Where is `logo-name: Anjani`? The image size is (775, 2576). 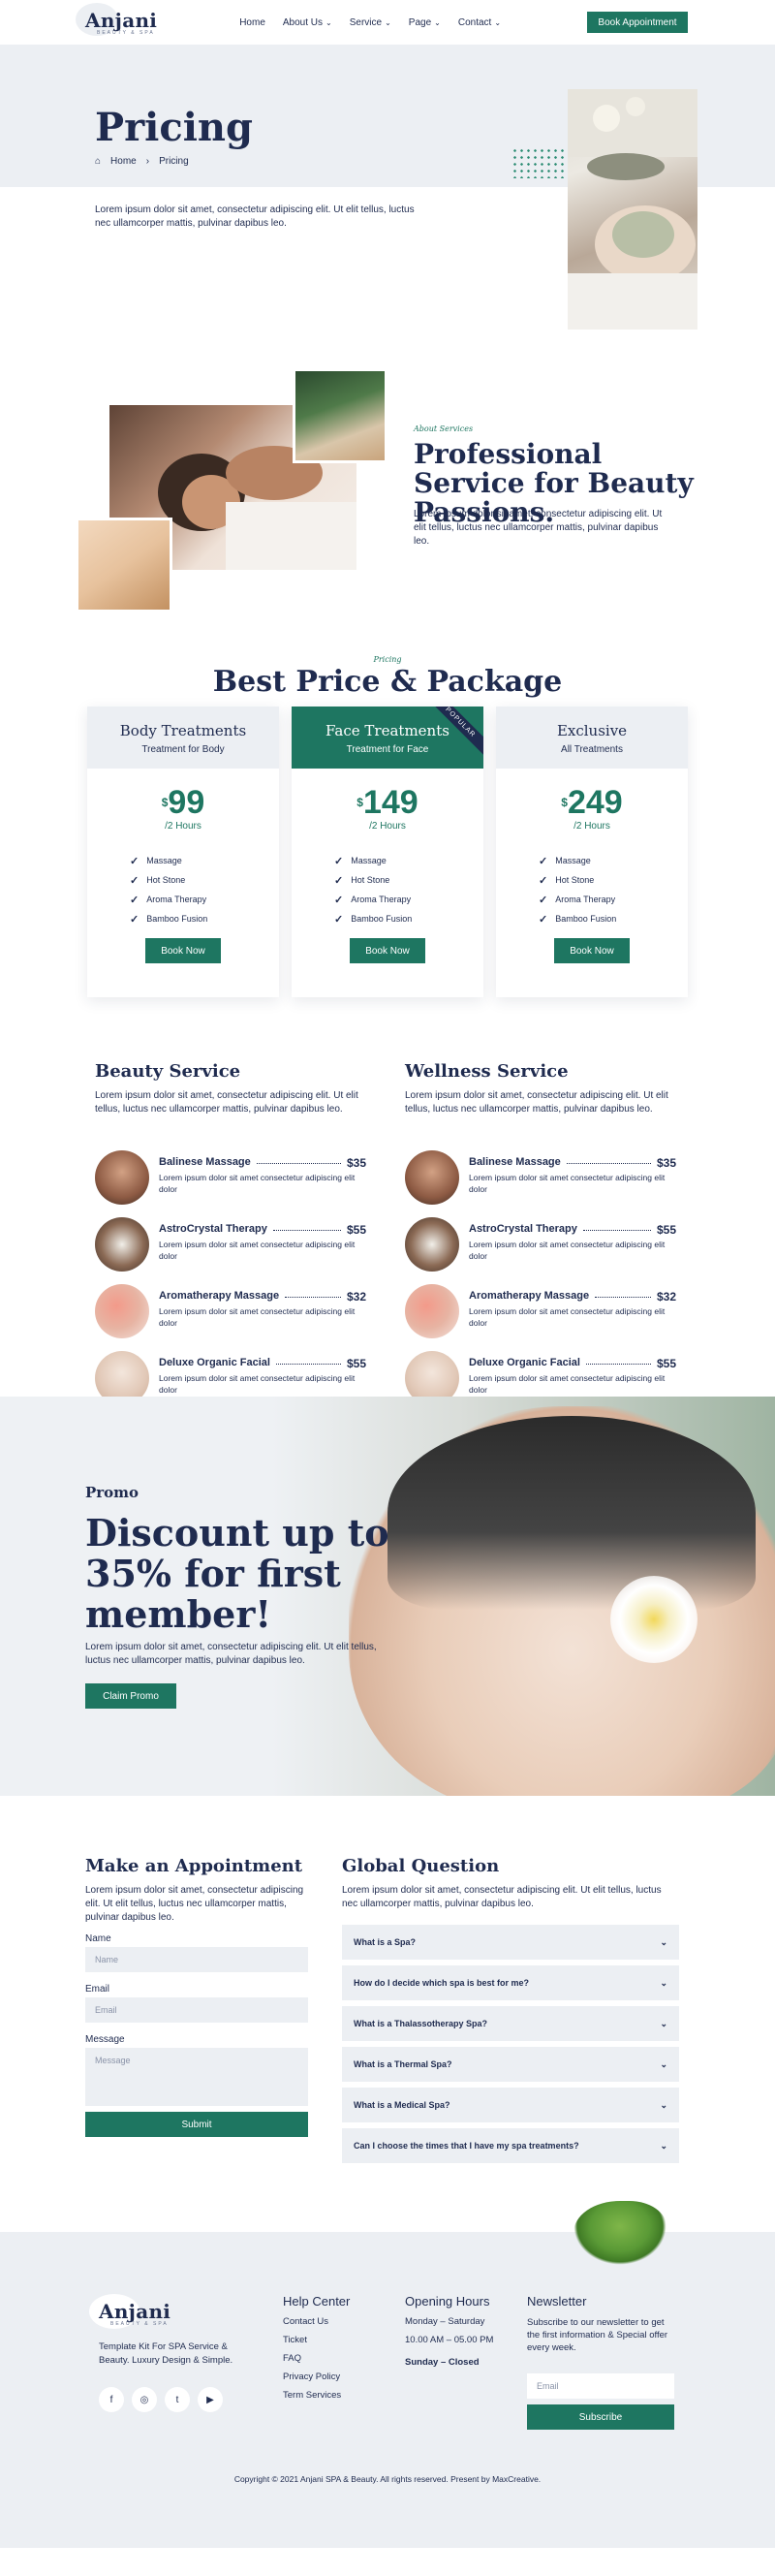 logo-name: Anjani is located at coordinates (135, 2311).